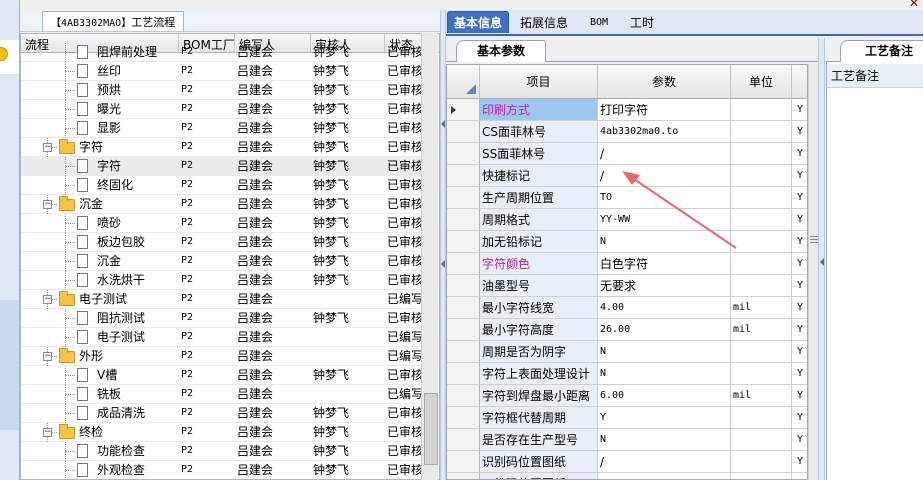 The width and height of the screenshot is (923, 480). What do you see at coordinates (539, 82) in the screenshot?
I see `column-header-item: 项目` at bounding box center [539, 82].